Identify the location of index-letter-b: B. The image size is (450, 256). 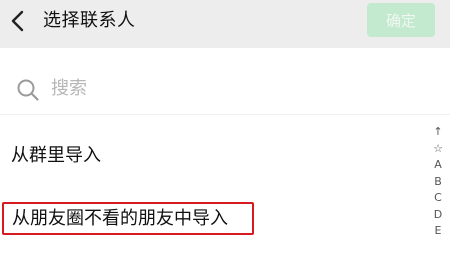
(438, 182).